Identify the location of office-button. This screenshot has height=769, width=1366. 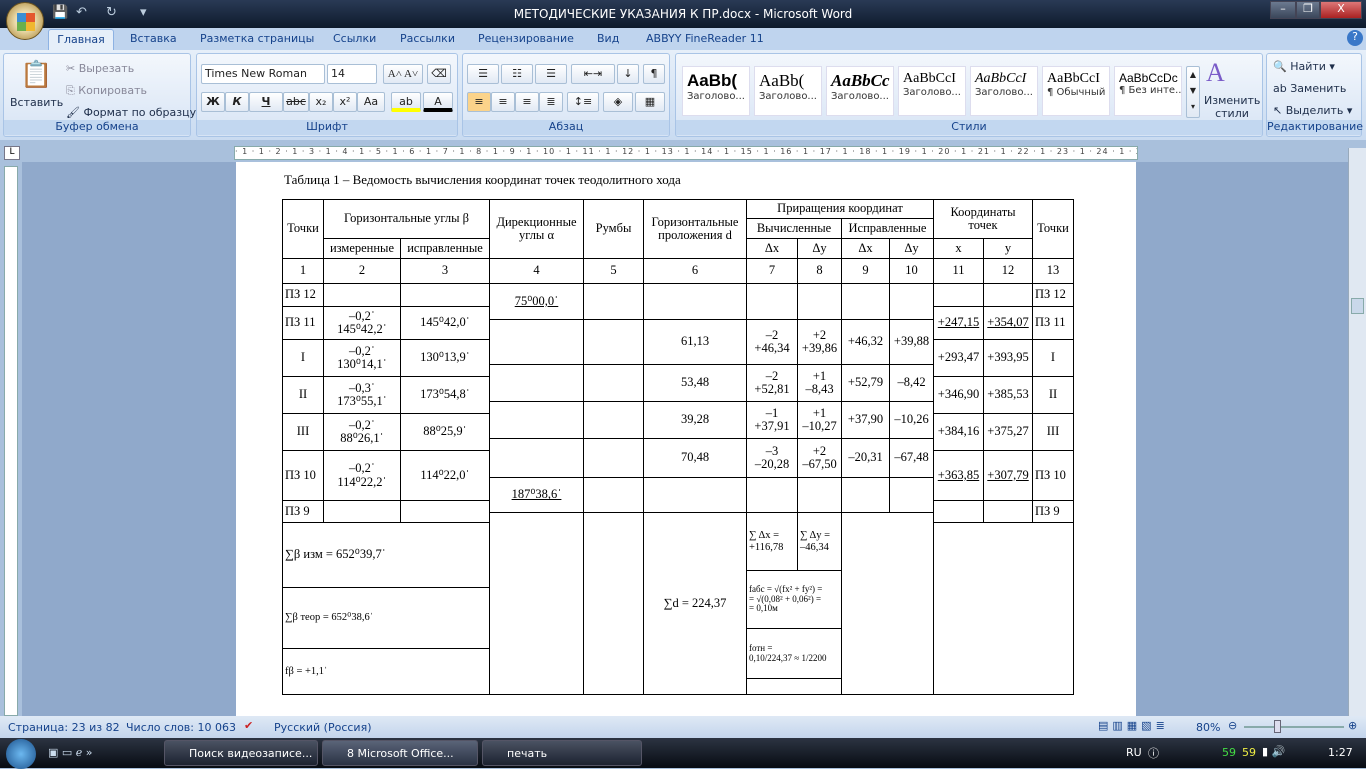
(25, 21).